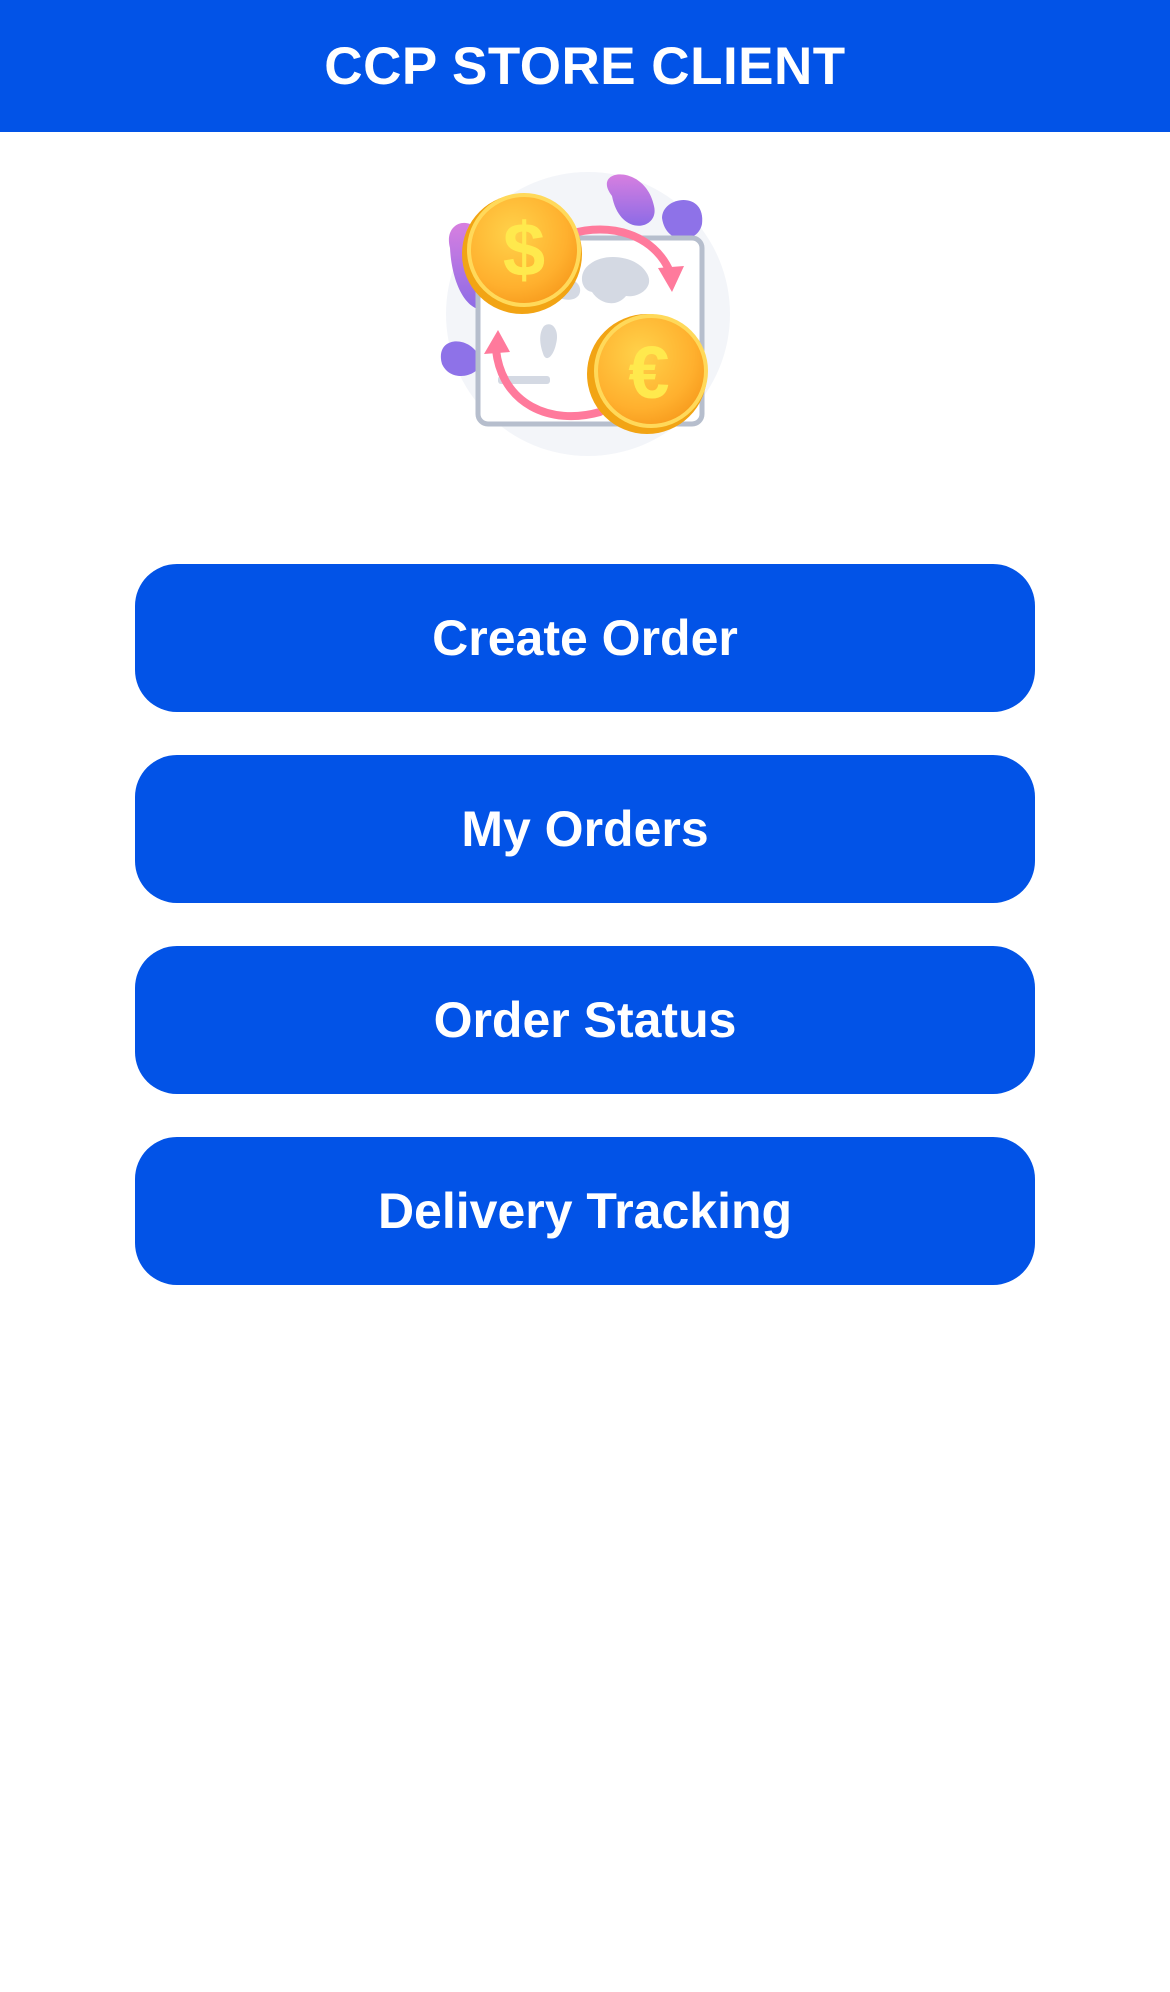  I want to click on order-status-label: Order Status, so click(585, 1020).